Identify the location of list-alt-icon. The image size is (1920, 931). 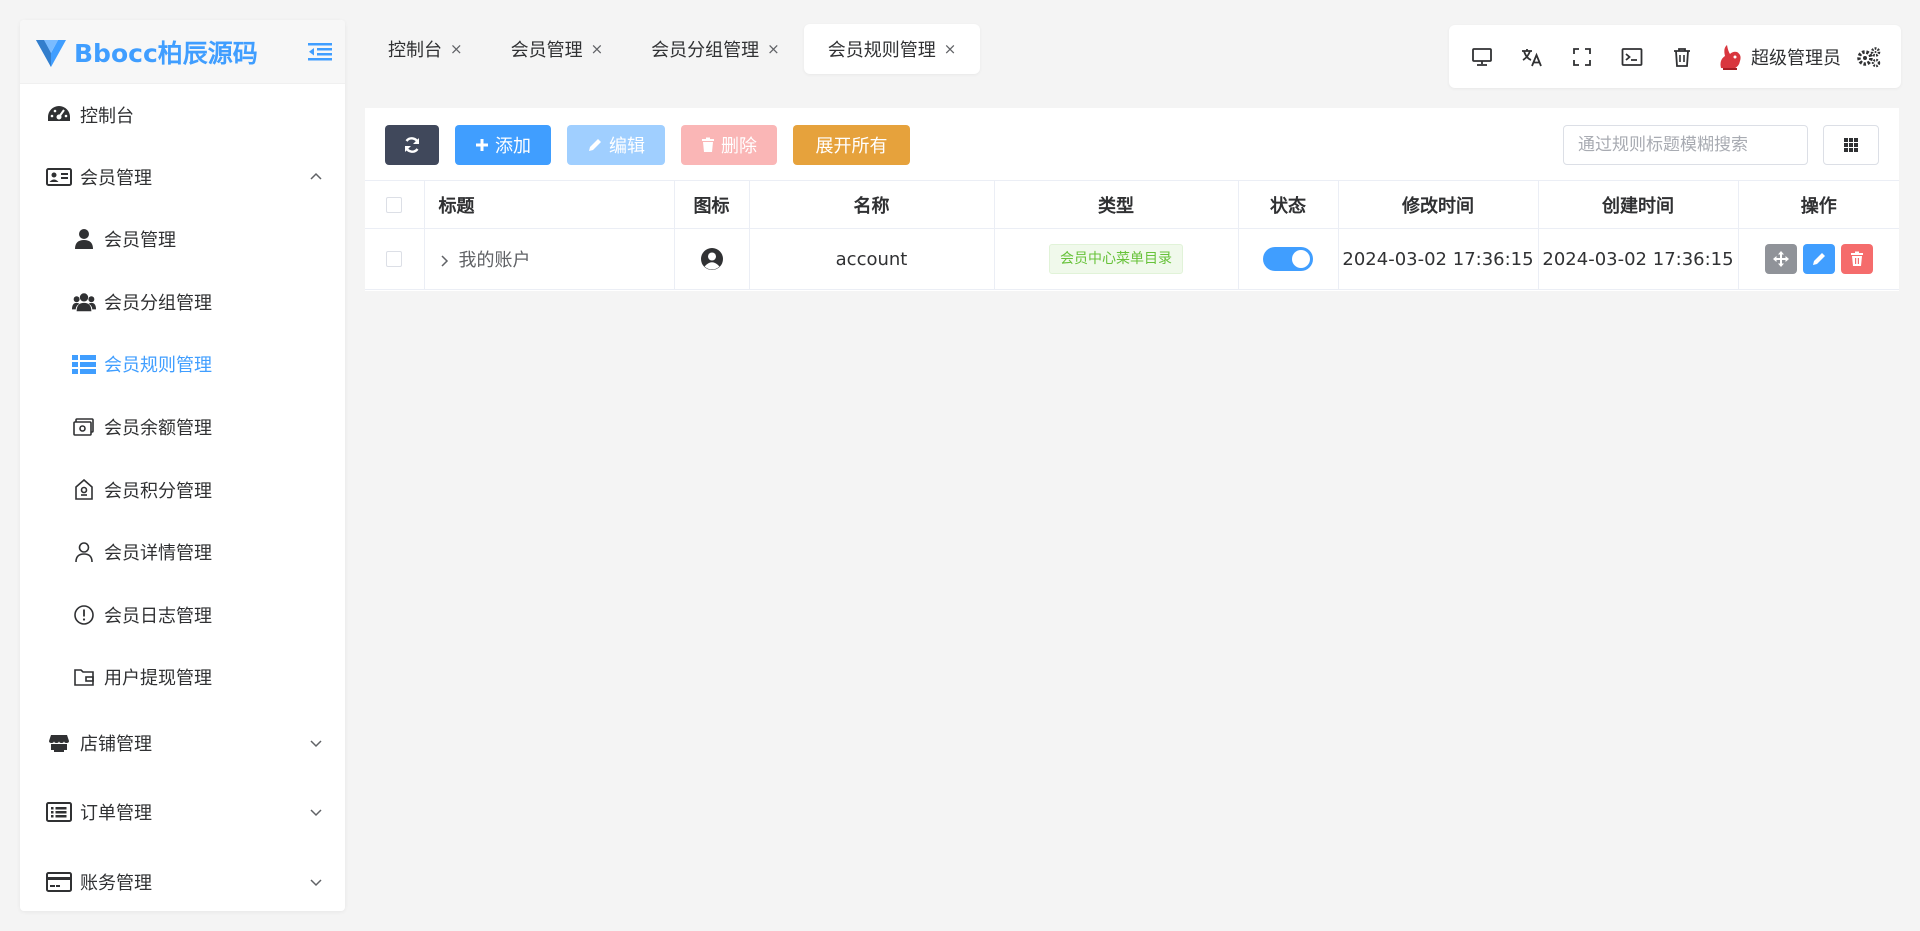
(59, 812).